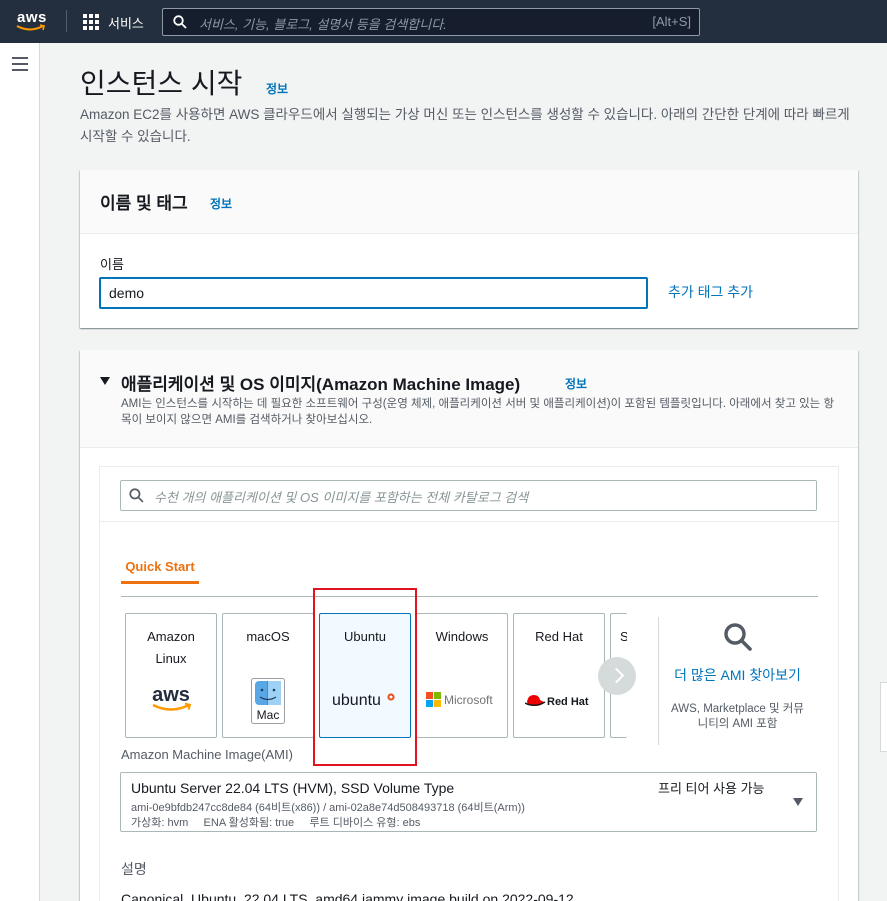 The width and height of the screenshot is (887, 901). Describe the element at coordinates (268, 675) in the screenshot. I see `os-card-macos: macOS Mac` at that location.